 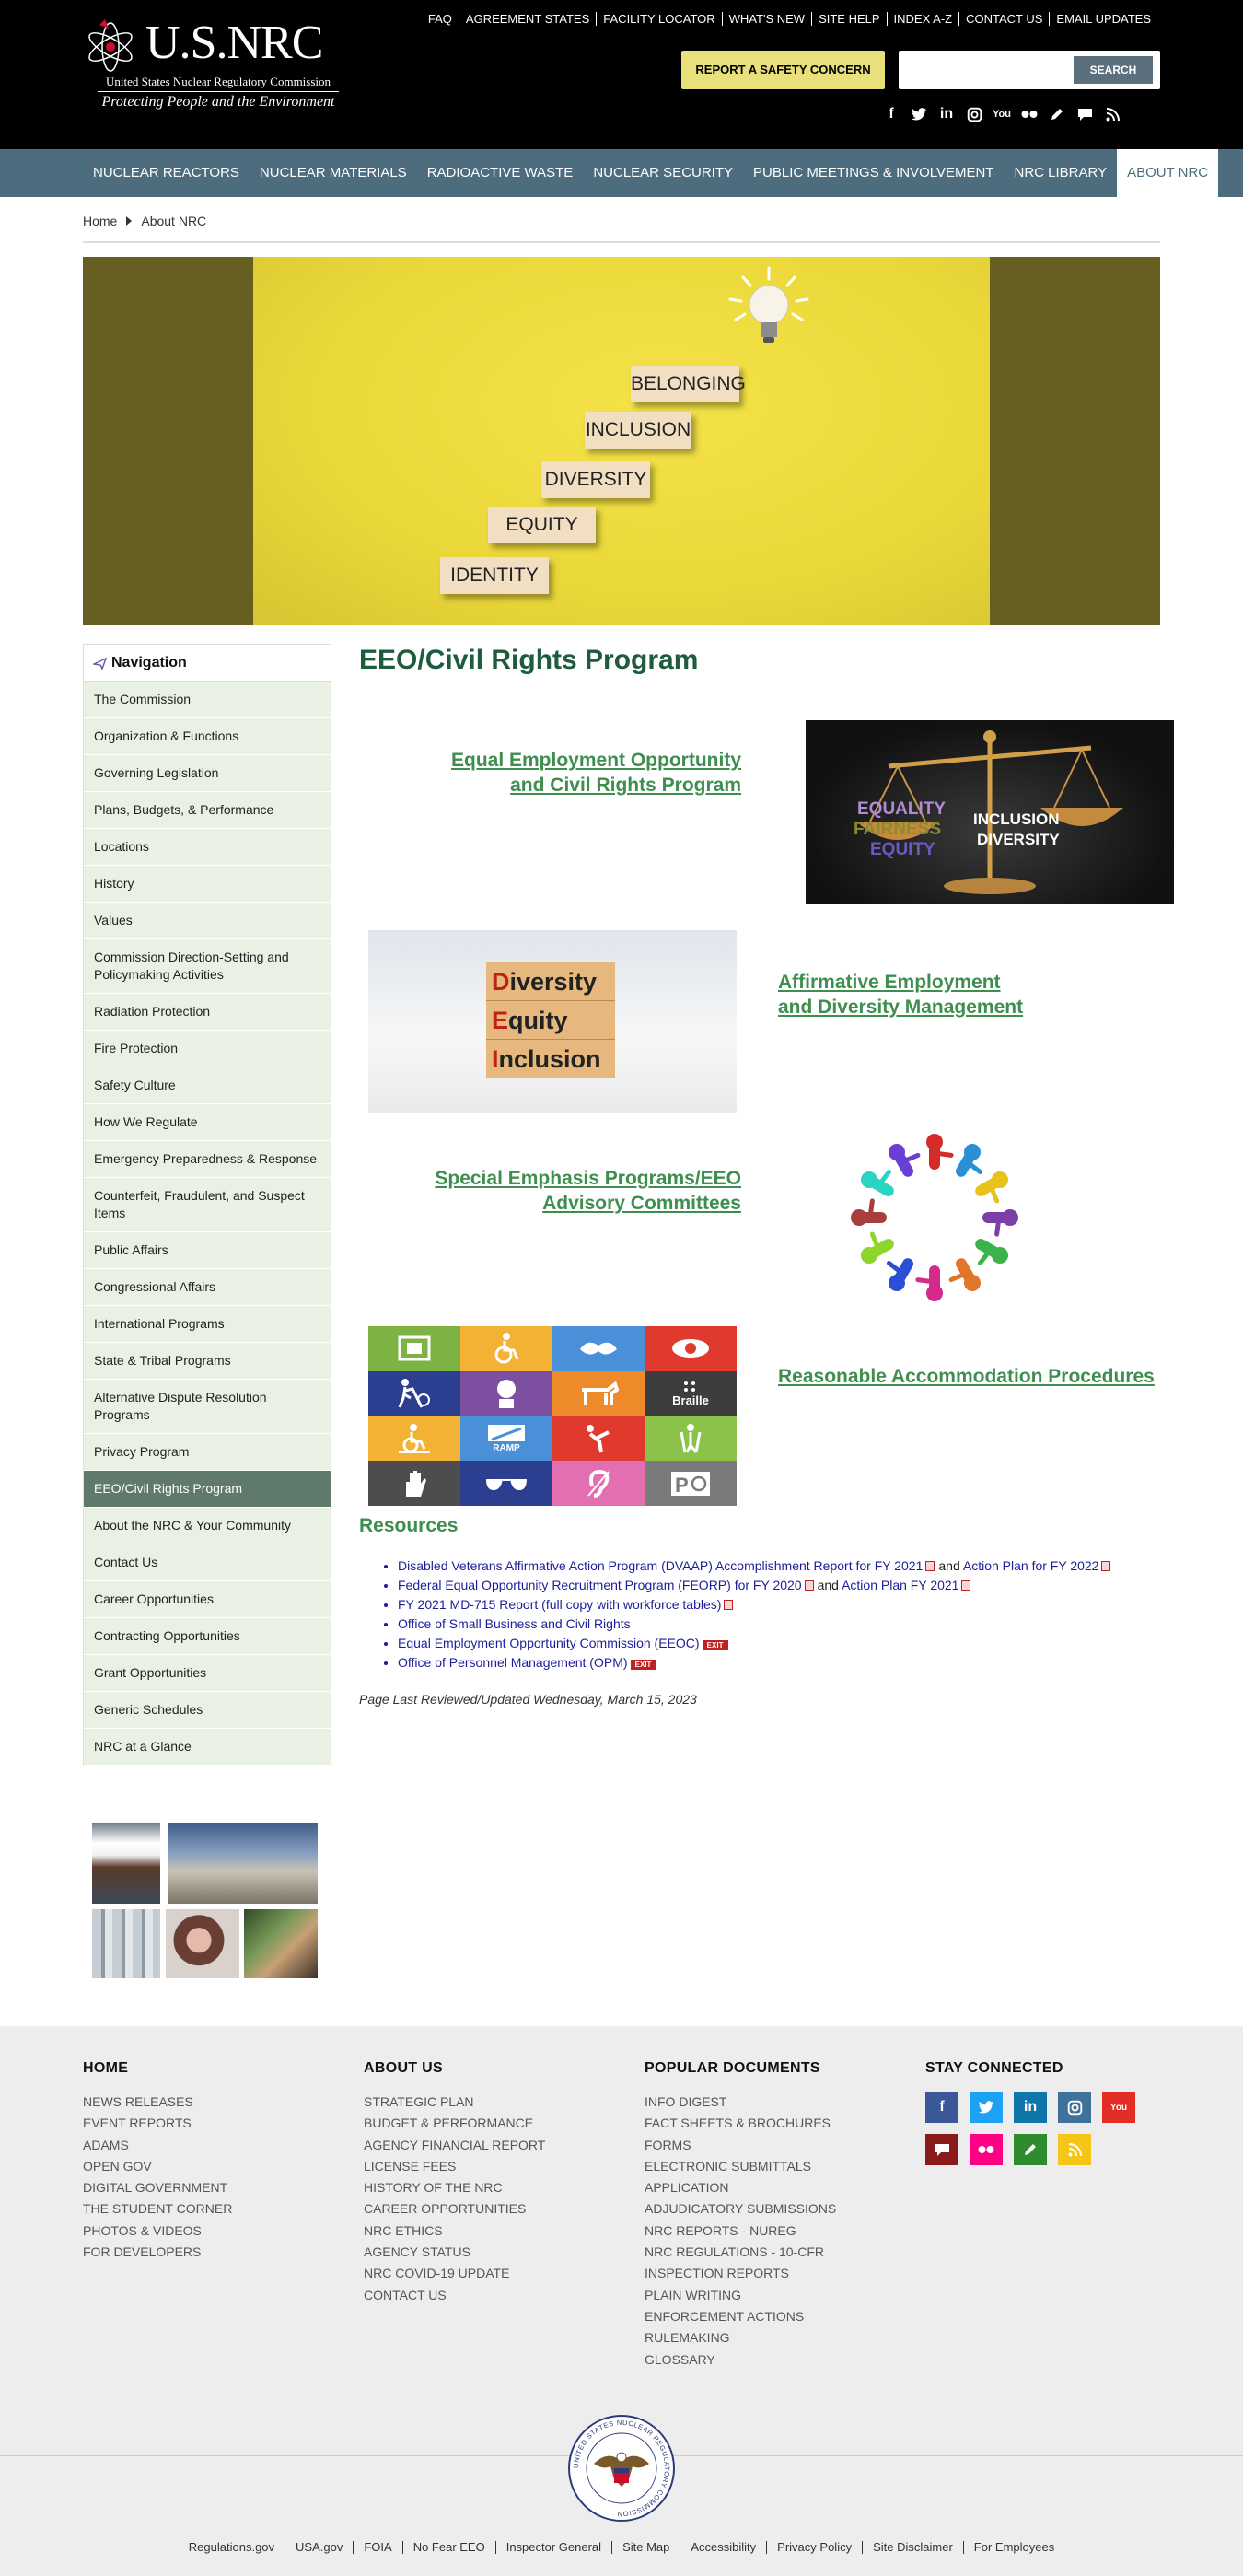 I want to click on sidebar-item-career-opportunities: Career Opportunities, so click(x=207, y=1599).